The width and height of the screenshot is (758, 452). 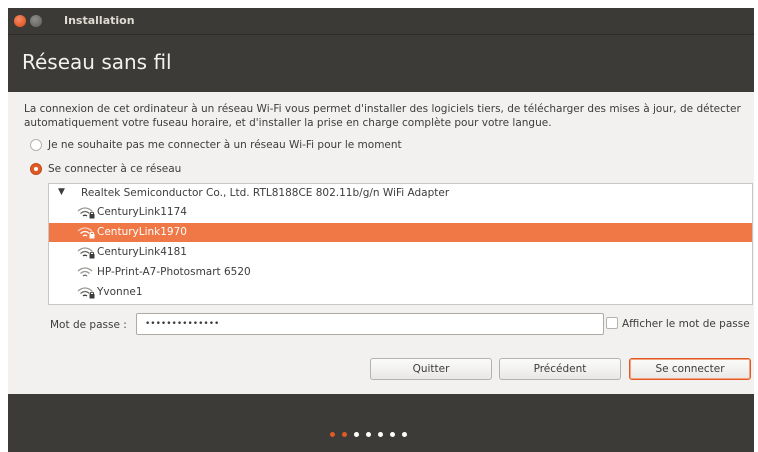 I want to click on network-item: HP-Print-A7-Photosmart 6520, so click(x=400, y=272).